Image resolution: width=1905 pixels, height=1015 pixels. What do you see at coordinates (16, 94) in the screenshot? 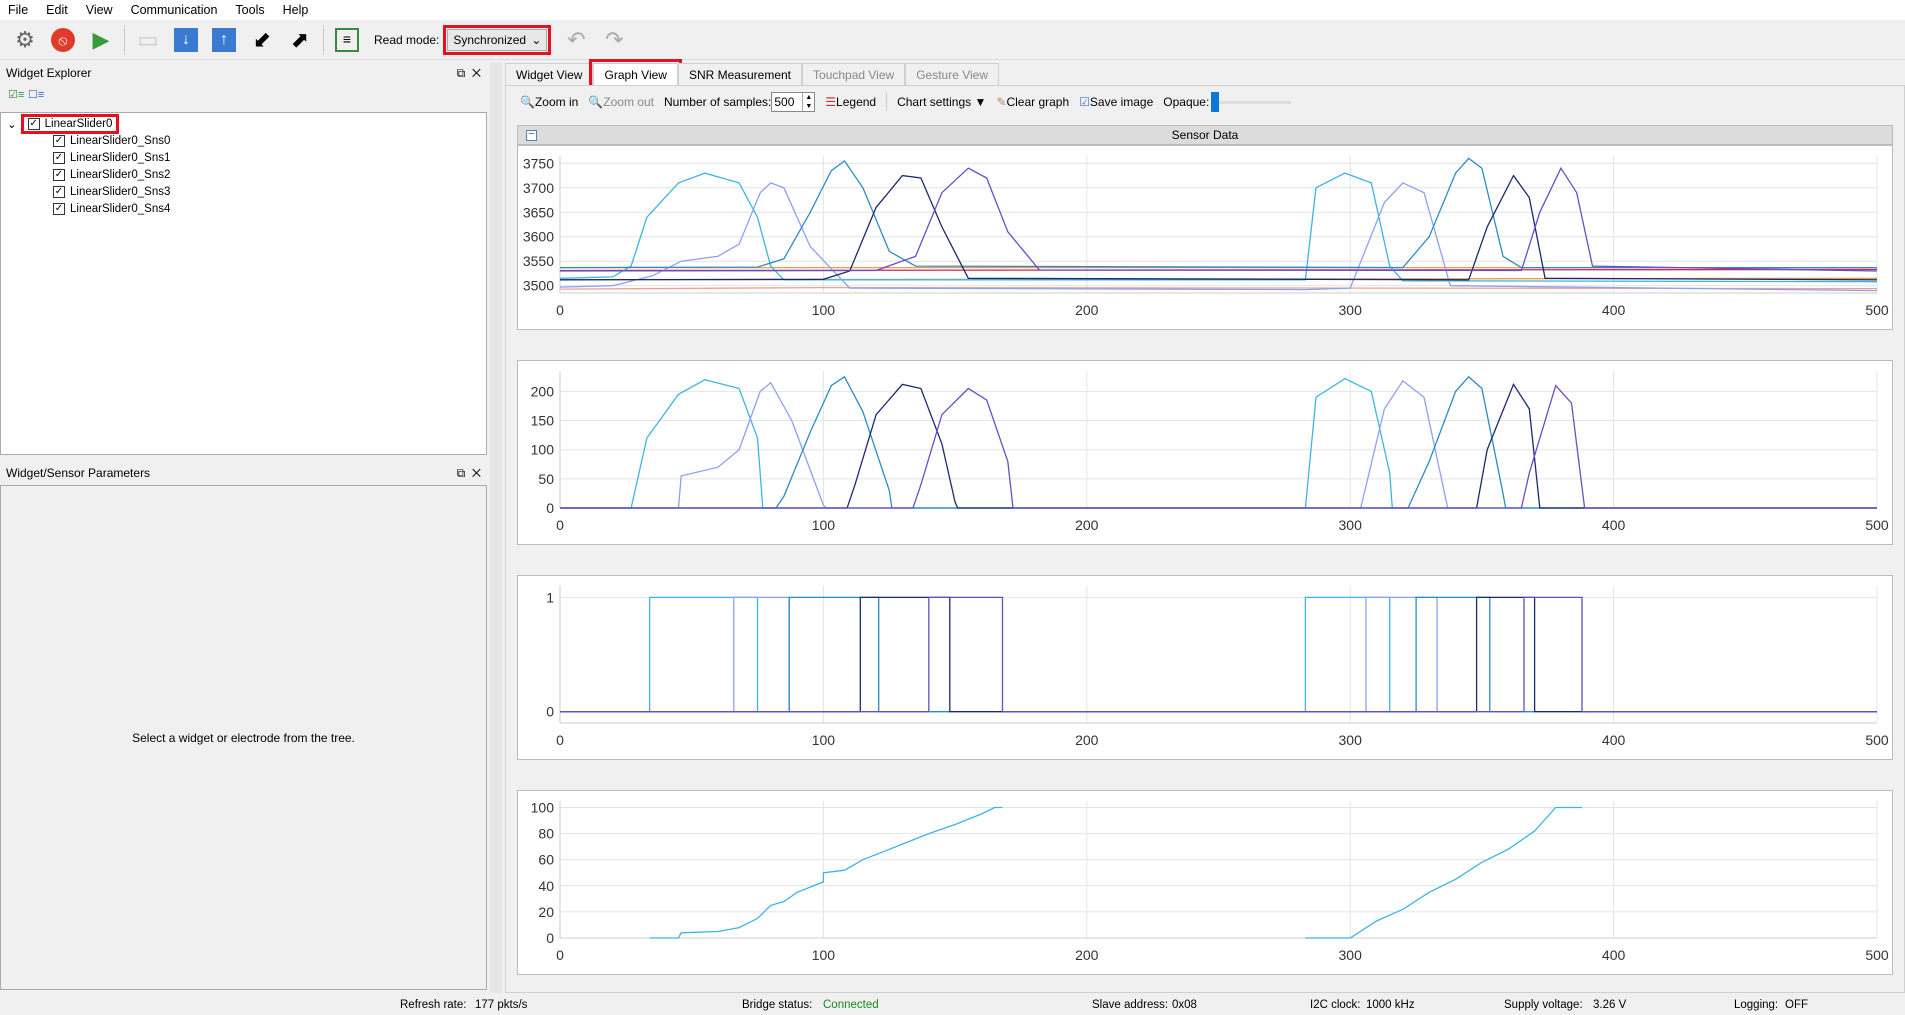
I see `check-all-icon: ☑≡` at bounding box center [16, 94].